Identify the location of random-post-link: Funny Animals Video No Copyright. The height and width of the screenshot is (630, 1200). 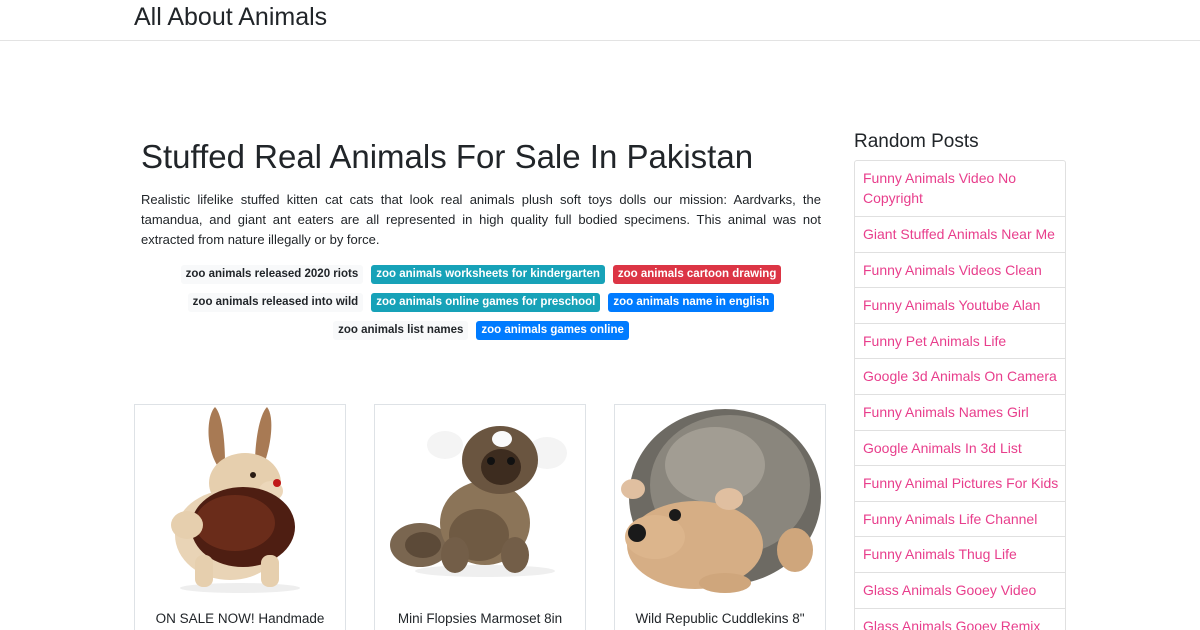
(960, 188).